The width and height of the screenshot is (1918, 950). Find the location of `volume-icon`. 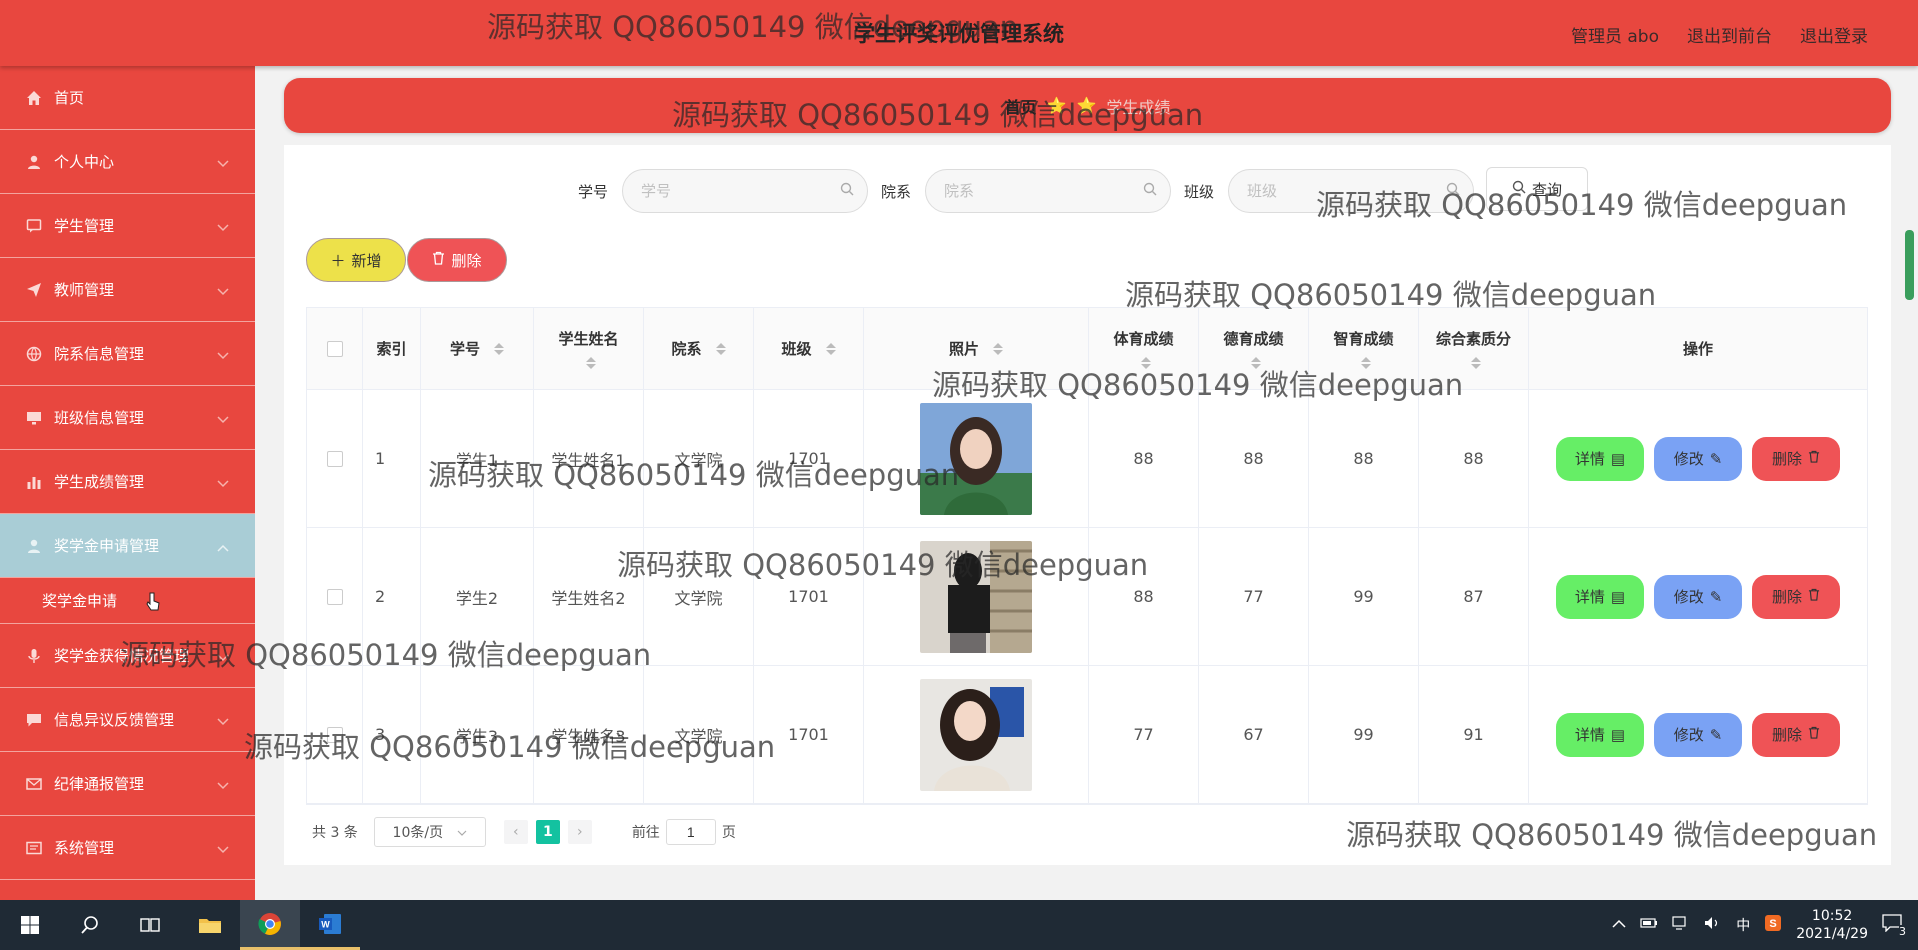

volume-icon is located at coordinates (1713, 925).